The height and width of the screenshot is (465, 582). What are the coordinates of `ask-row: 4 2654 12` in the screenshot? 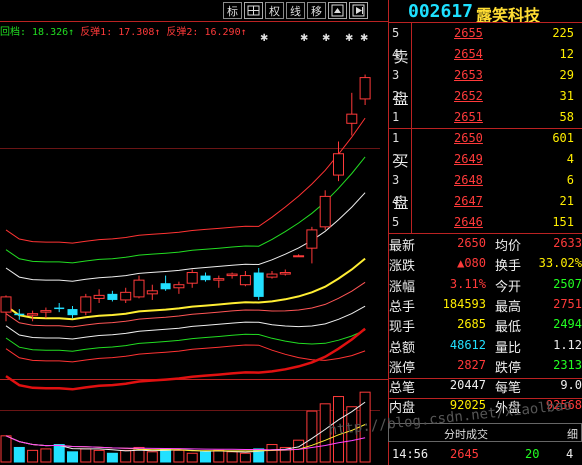 It's located at (485, 55).